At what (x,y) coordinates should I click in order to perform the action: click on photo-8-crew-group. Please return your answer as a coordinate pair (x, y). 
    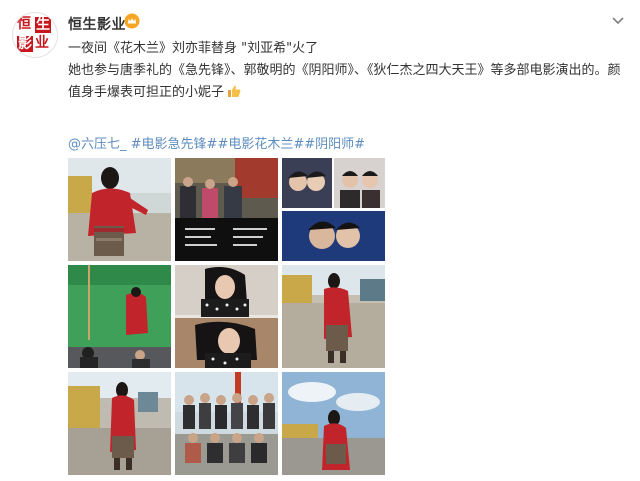
    Looking at the image, I should click on (226, 423).